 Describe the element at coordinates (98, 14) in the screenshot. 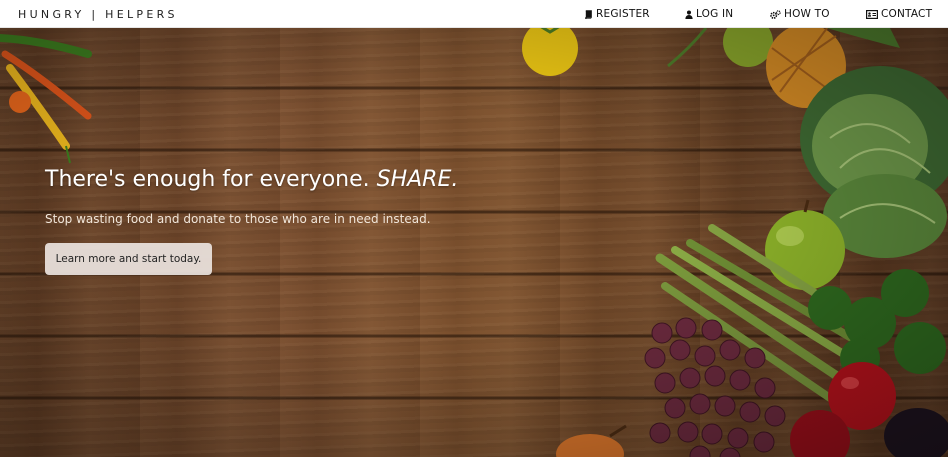

I see `brand-logo: HUNGRY | HELPERS` at that location.